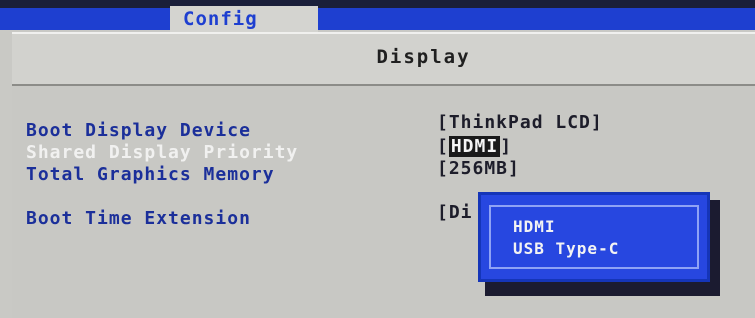 Image resolution: width=755 pixels, height=318 pixels. Describe the element at coordinates (534, 226) in the screenshot. I see `popup-option-hdmi: HDMI` at that location.